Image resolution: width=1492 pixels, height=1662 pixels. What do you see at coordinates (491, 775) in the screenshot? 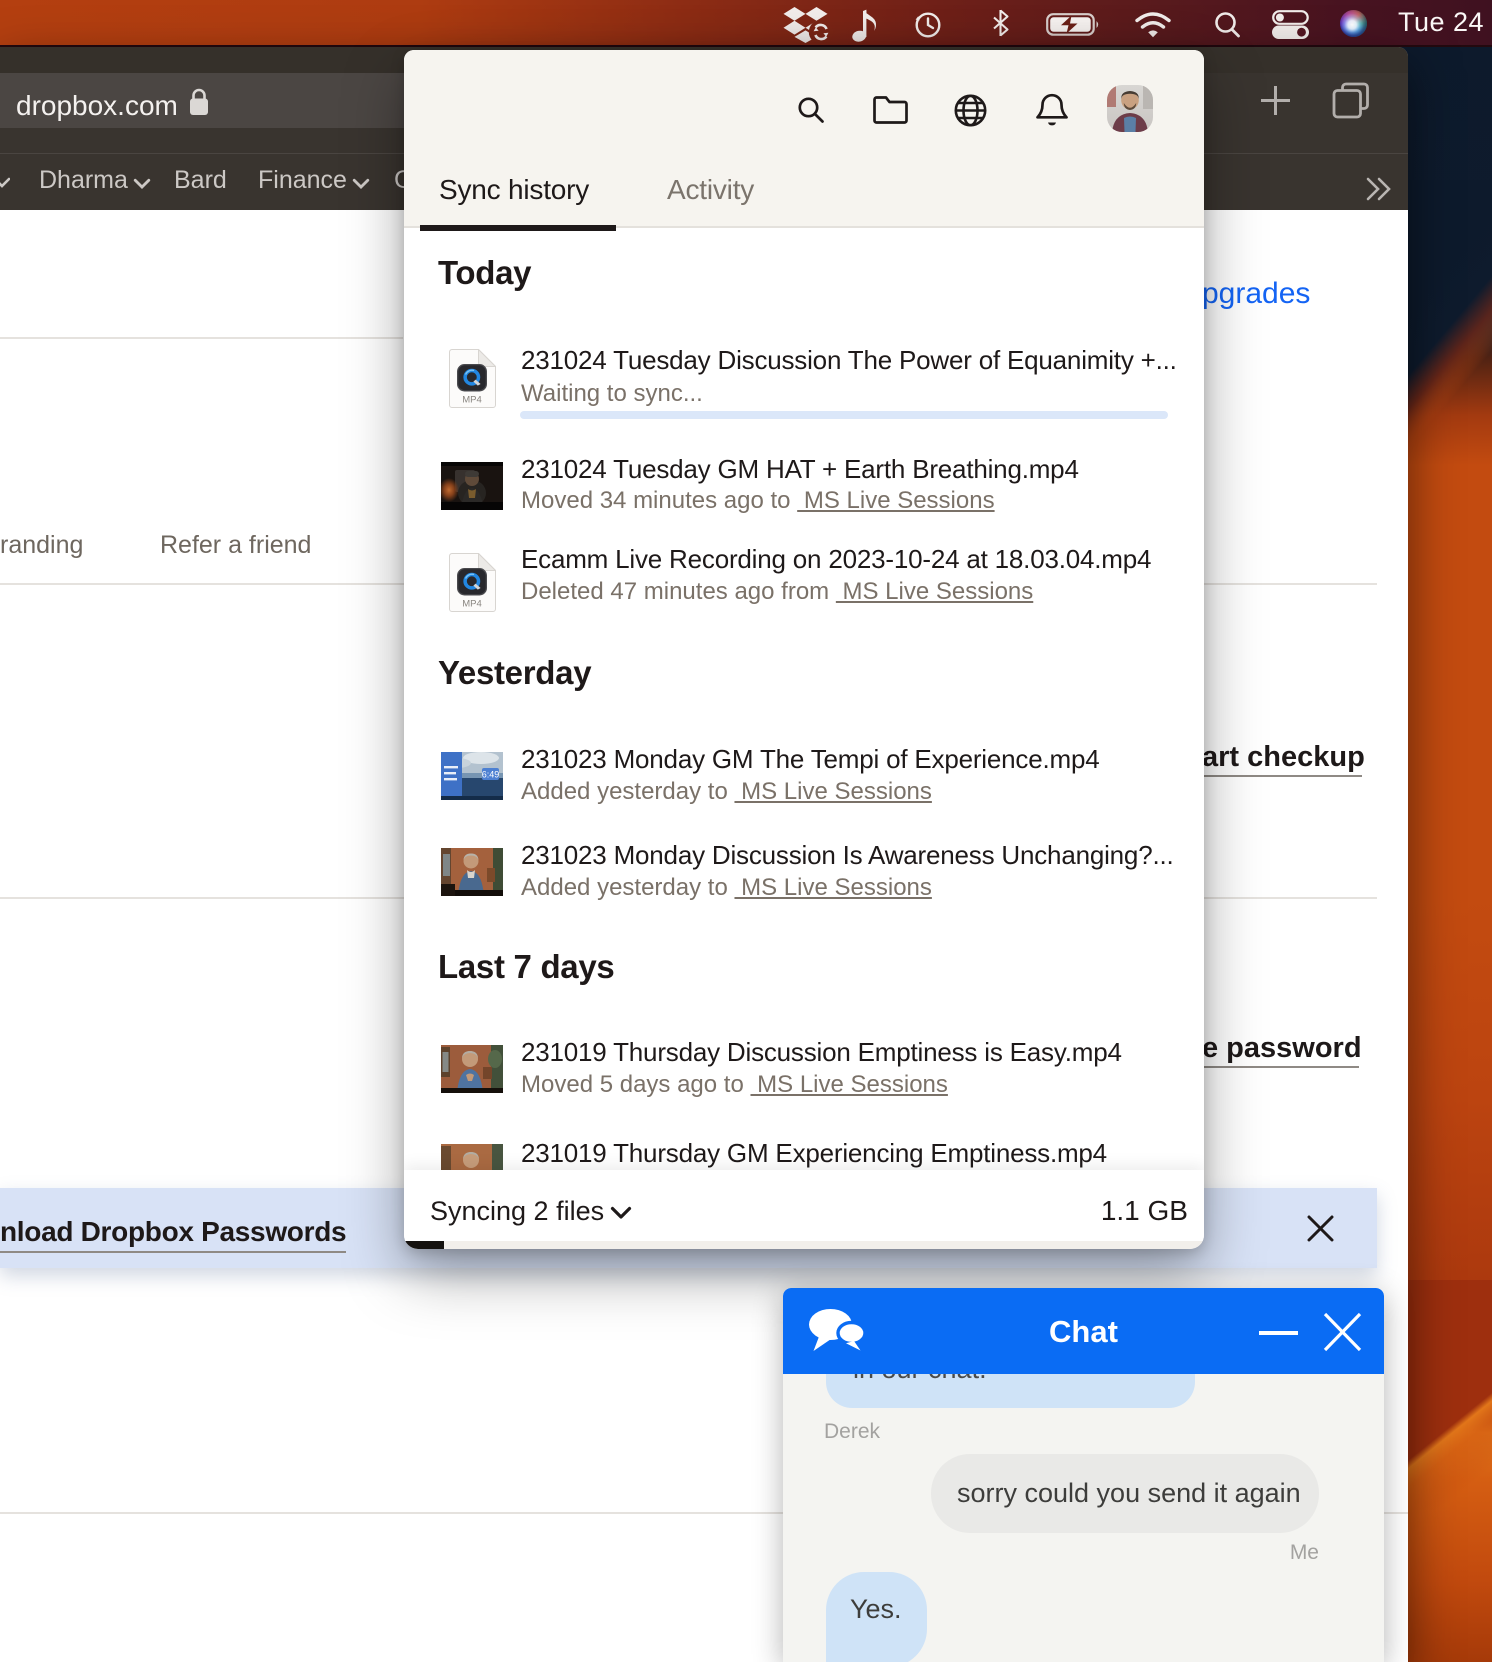
I see `svg-text: 6:49` at bounding box center [491, 775].